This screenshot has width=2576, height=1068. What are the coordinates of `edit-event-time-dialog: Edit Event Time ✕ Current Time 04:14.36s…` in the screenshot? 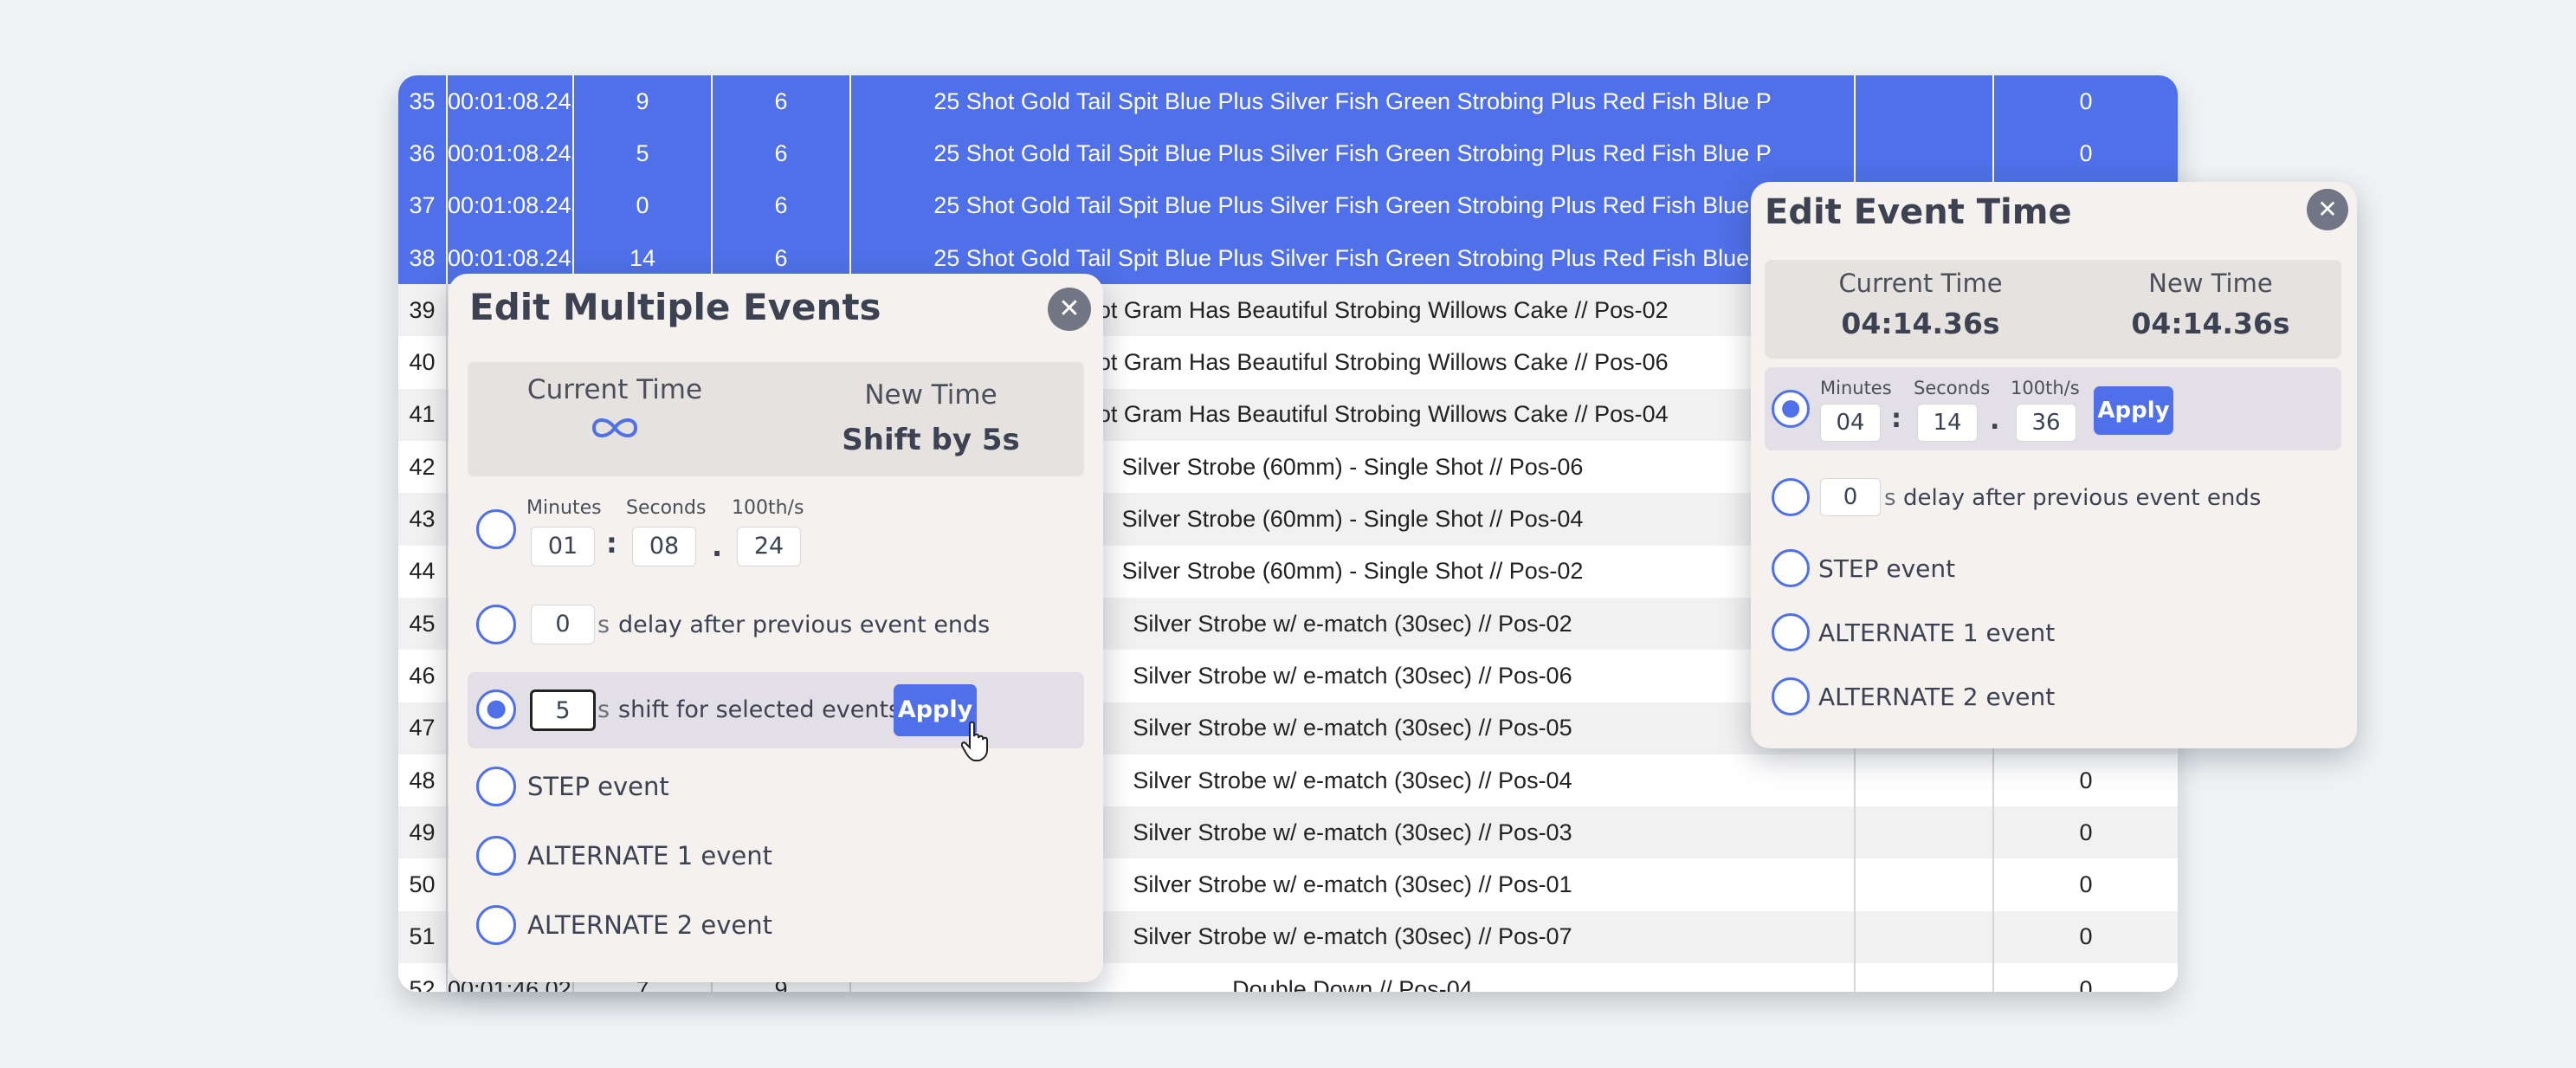 It's located at (2054, 465).